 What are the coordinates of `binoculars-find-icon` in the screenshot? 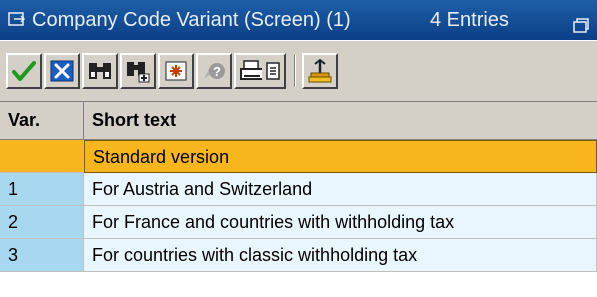 It's located at (100, 71).